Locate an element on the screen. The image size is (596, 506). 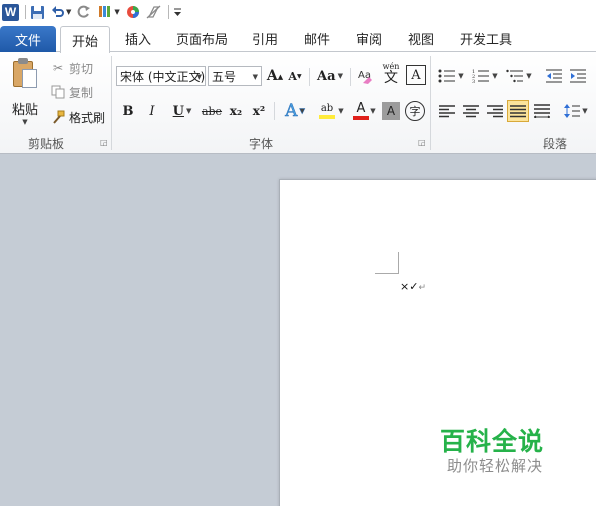
shrink-font-button: A ▼ is located at coordinates (295, 76).